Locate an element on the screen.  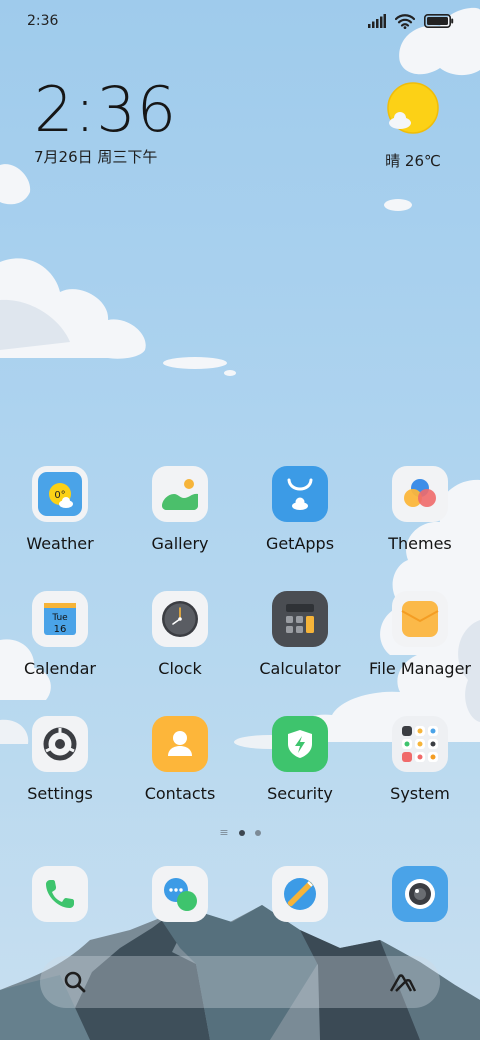
clock-icon is located at coordinates (180, 619).